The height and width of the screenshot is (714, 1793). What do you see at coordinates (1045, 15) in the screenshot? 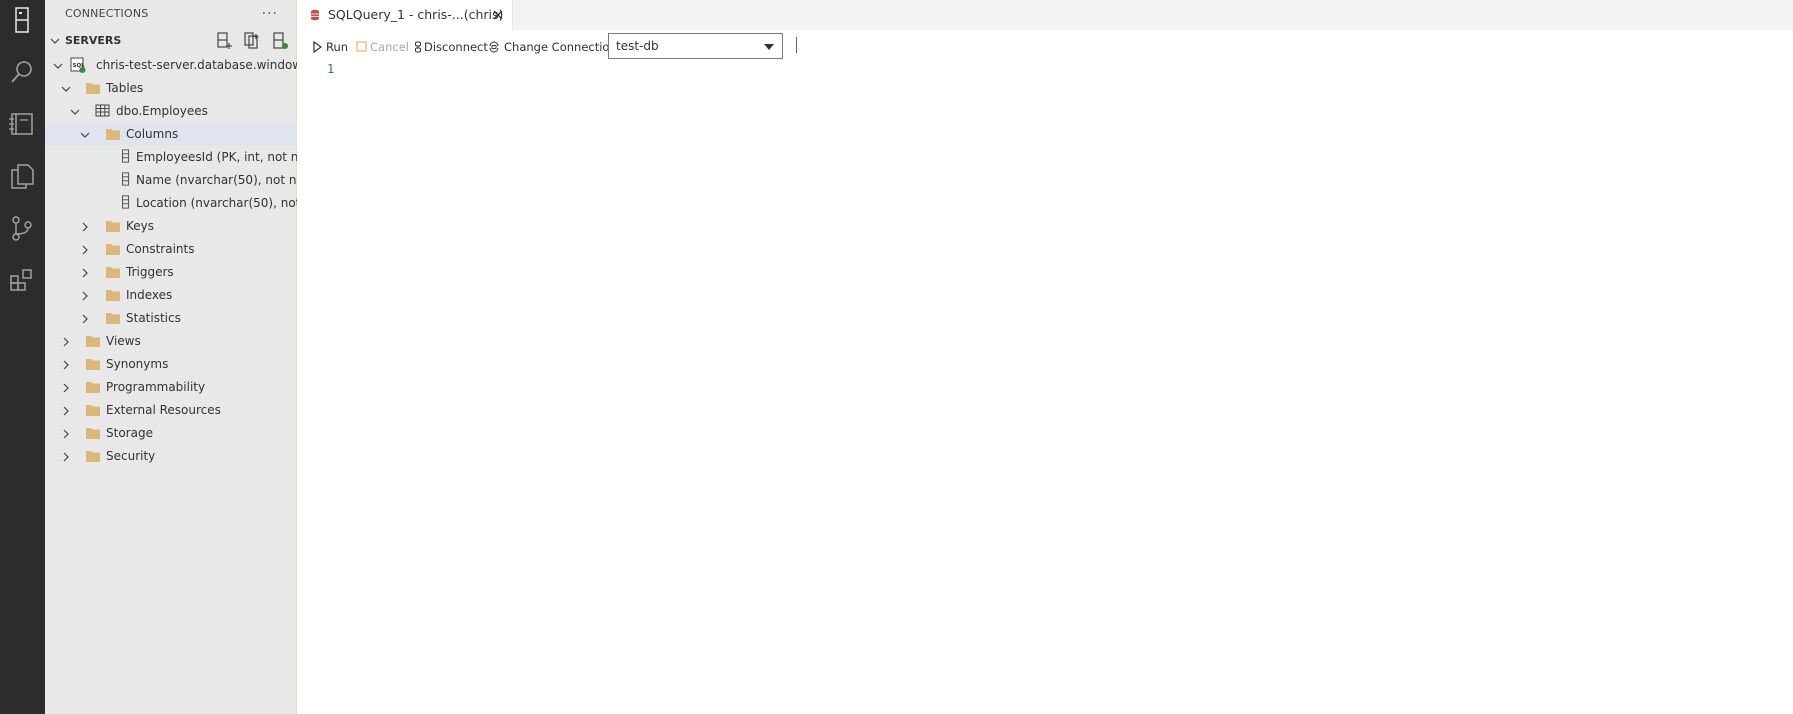
I see `editor-tab-bar: SQLQuery_1 - chris-...(chris)` at bounding box center [1045, 15].